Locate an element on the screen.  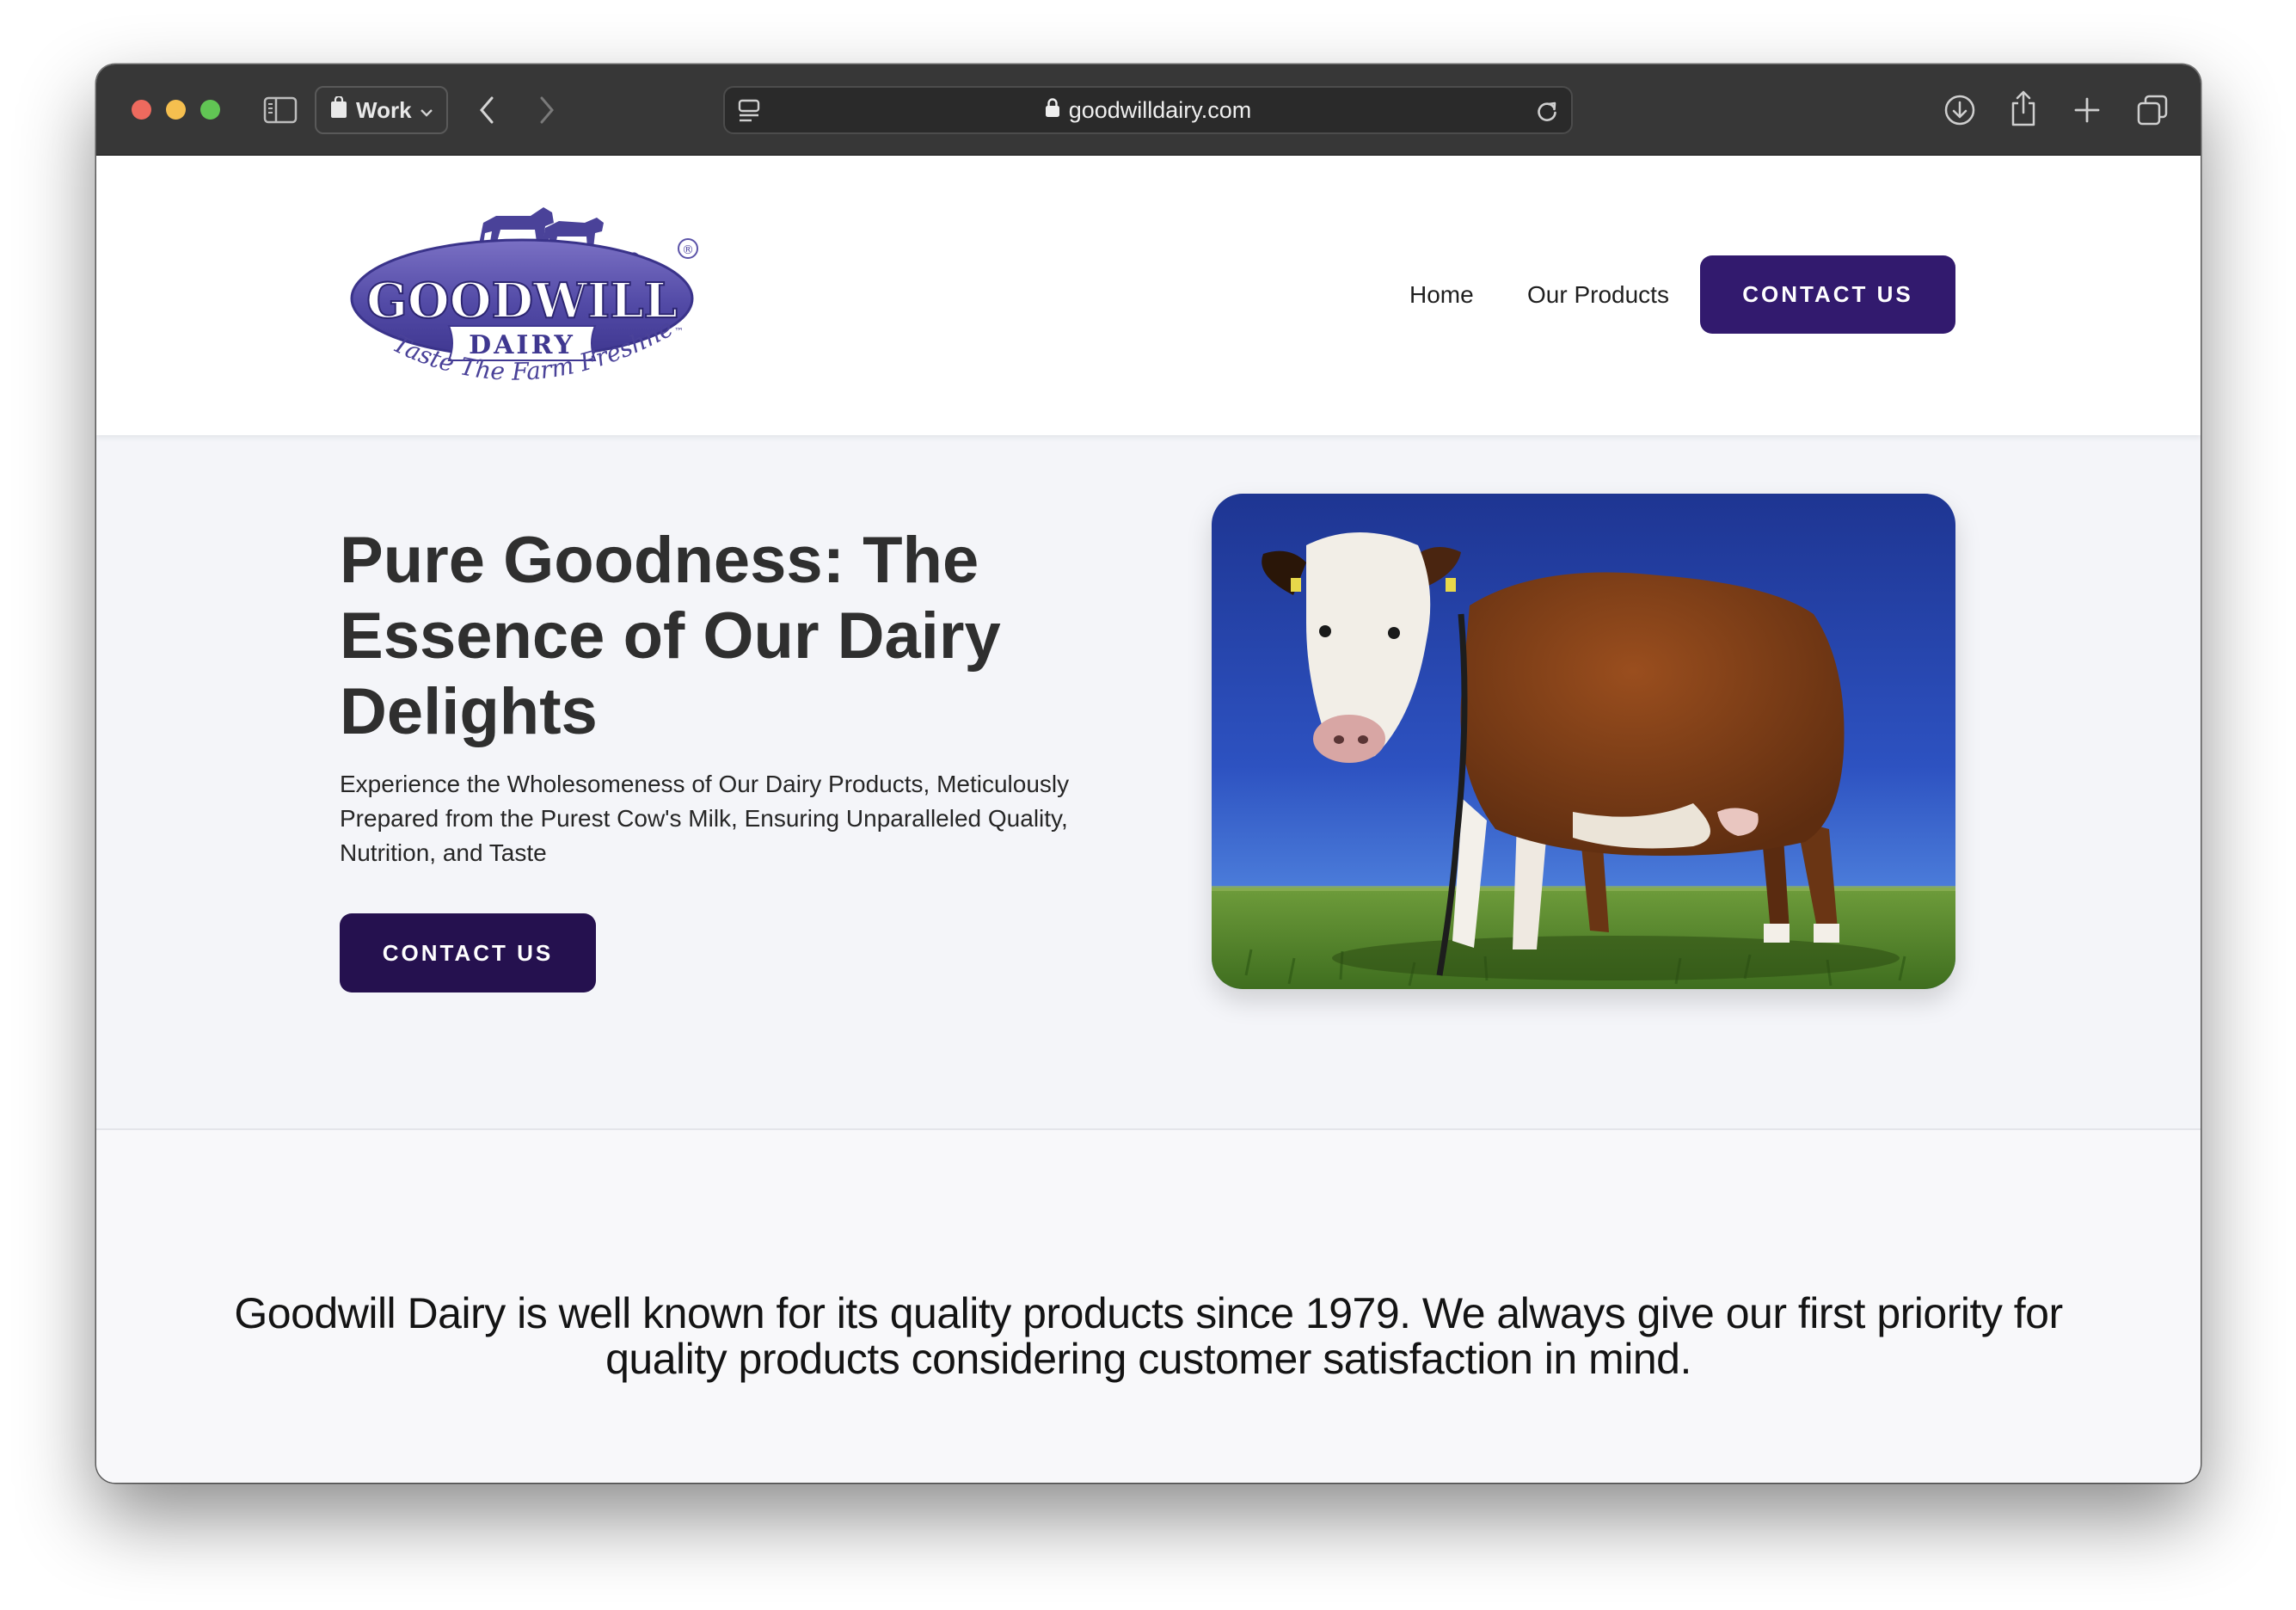
lock-icon is located at coordinates (1052, 111).